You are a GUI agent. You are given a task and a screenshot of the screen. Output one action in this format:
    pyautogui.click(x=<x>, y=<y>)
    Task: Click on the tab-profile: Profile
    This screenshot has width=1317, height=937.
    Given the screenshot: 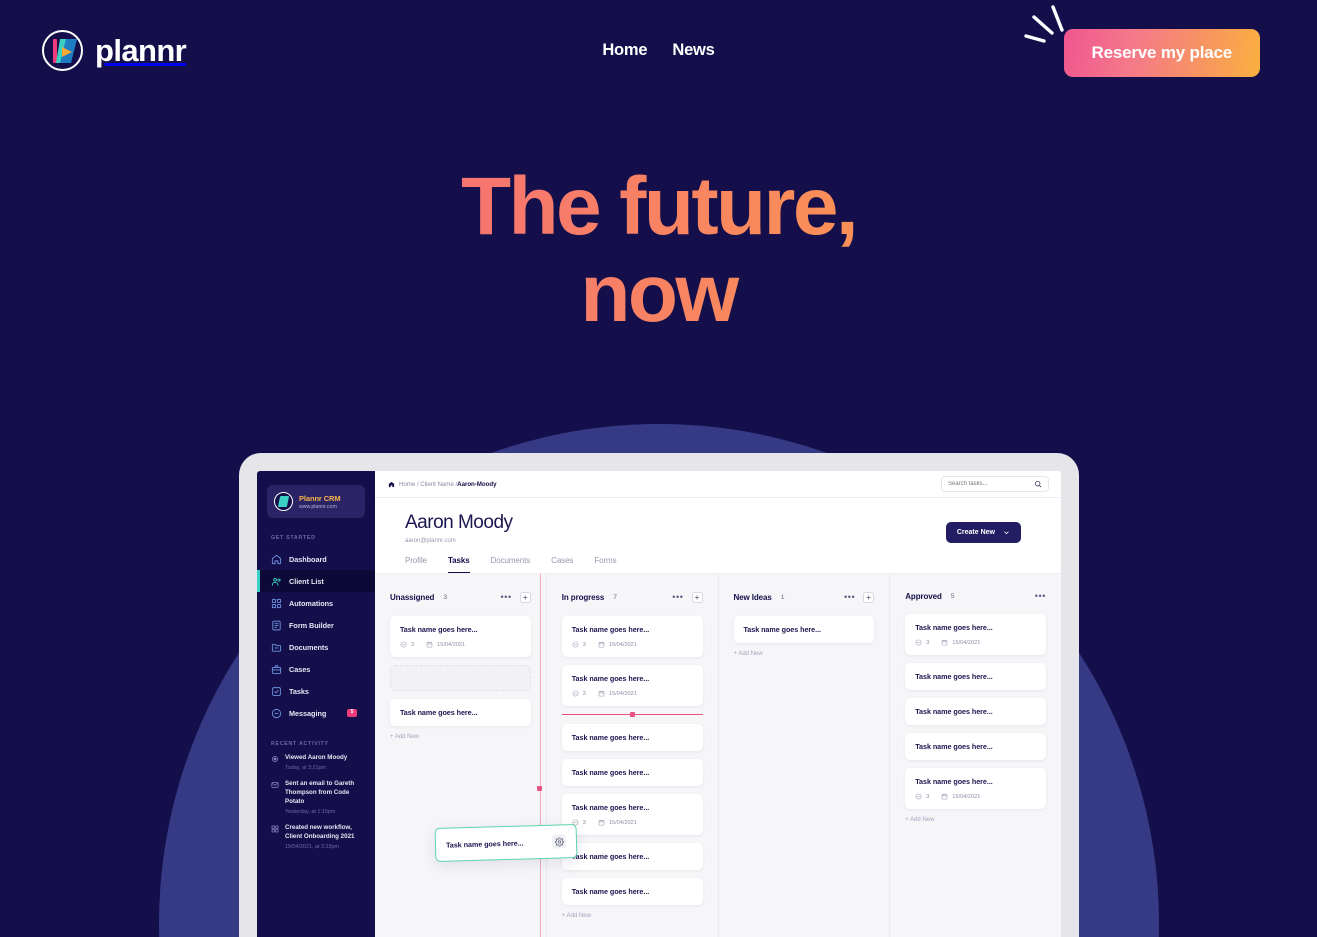 What is the action you would take?
    pyautogui.click(x=416, y=564)
    